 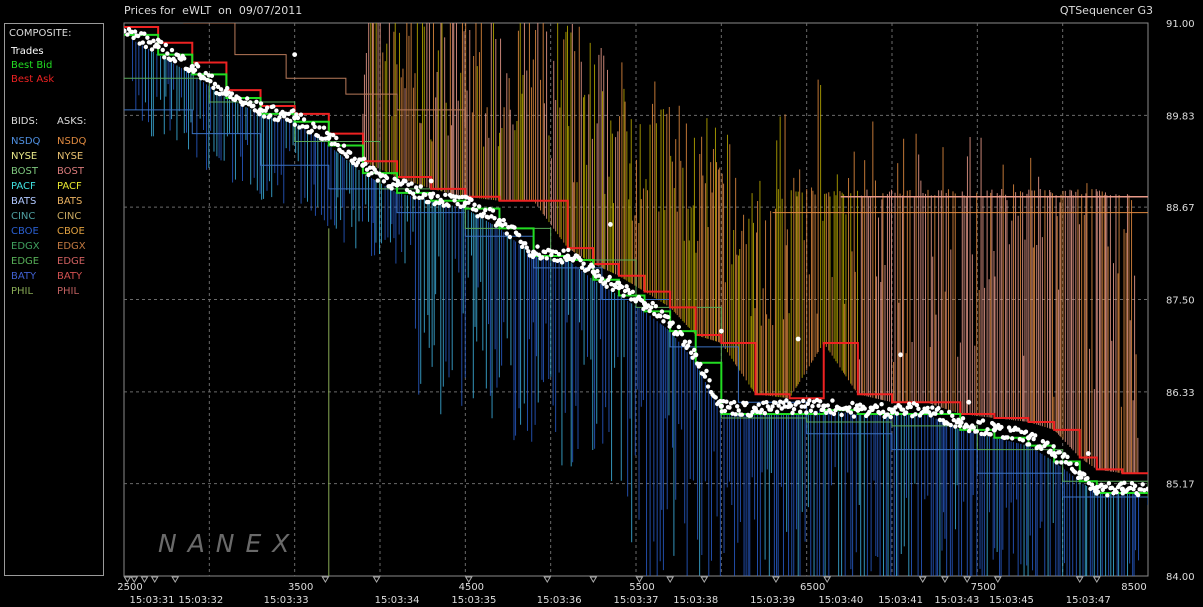 What do you see at coordinates (152, 600) in the screenshot?
I see `time-label: 15:03:31` at bounding box center [152, 600].